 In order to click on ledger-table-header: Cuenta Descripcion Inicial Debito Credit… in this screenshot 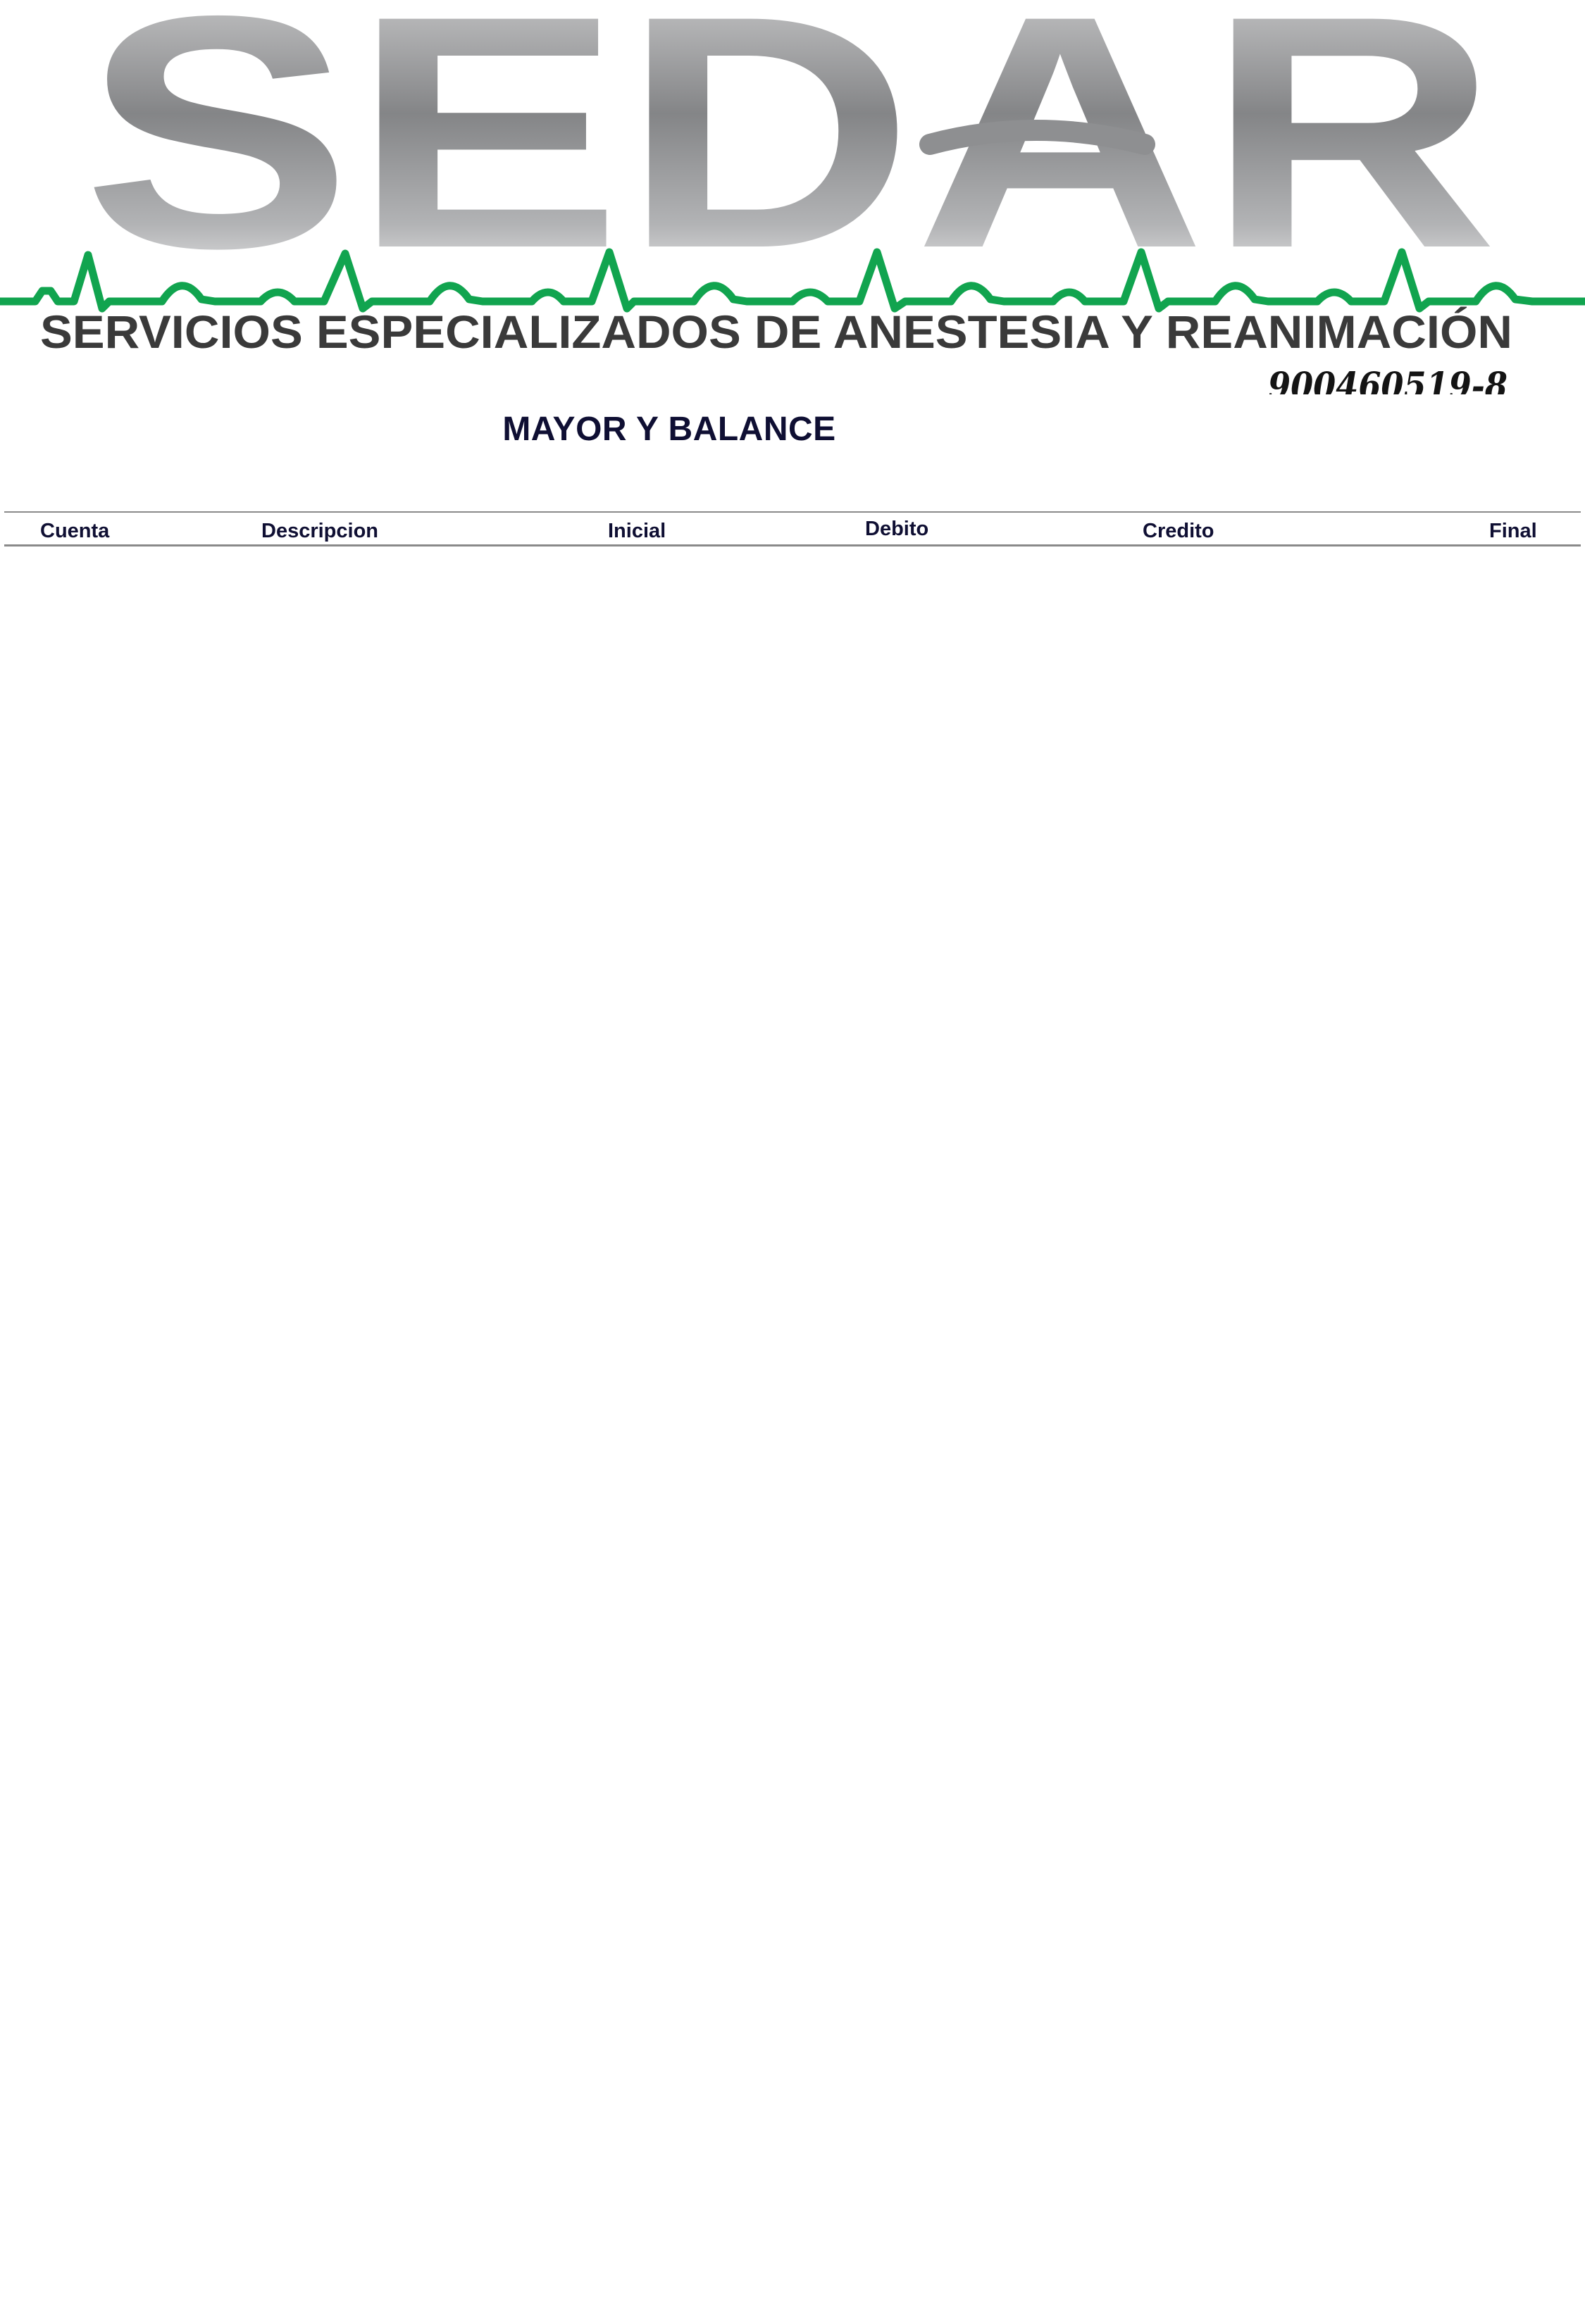, I will do `click(792, 528)`.